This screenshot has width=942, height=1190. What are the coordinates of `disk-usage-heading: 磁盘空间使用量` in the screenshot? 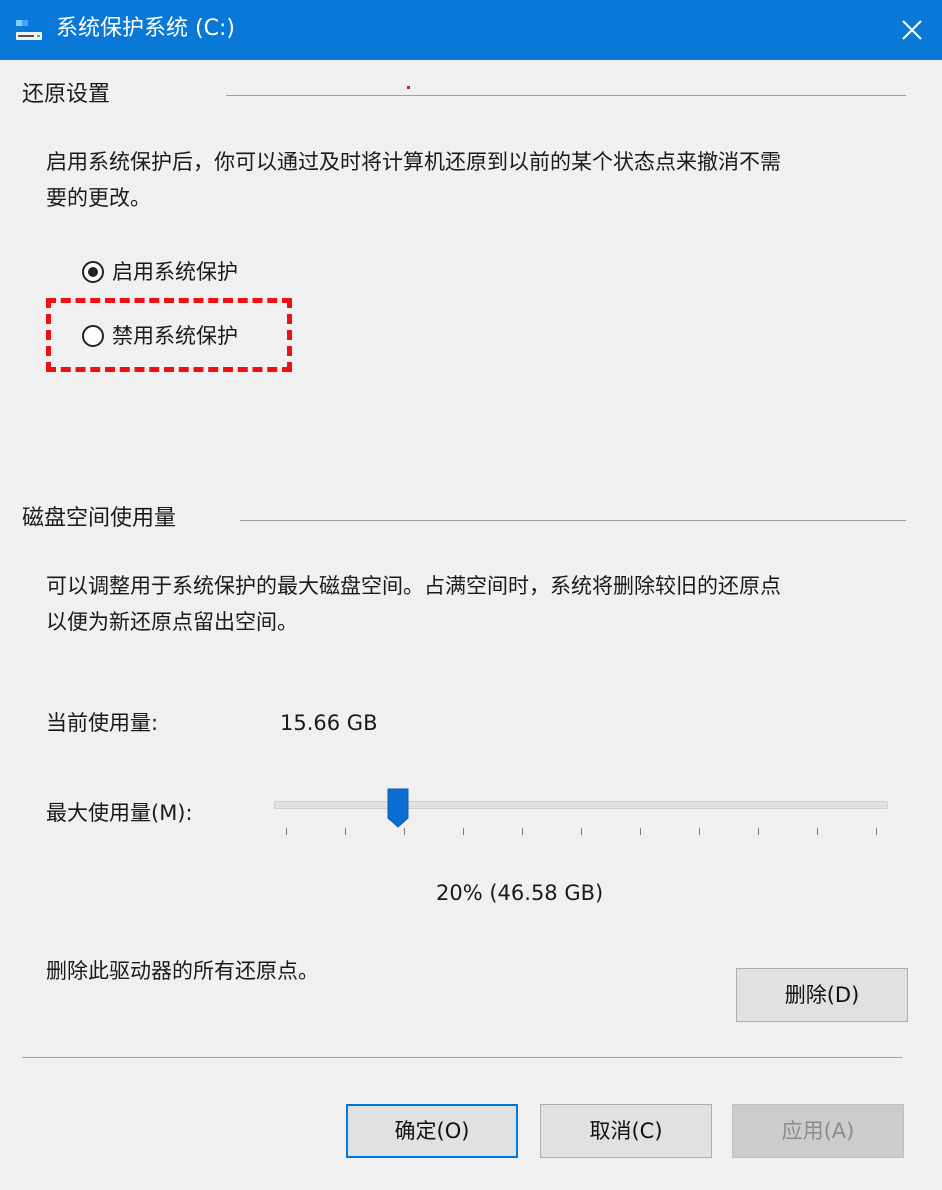 It's located at (99, 518).